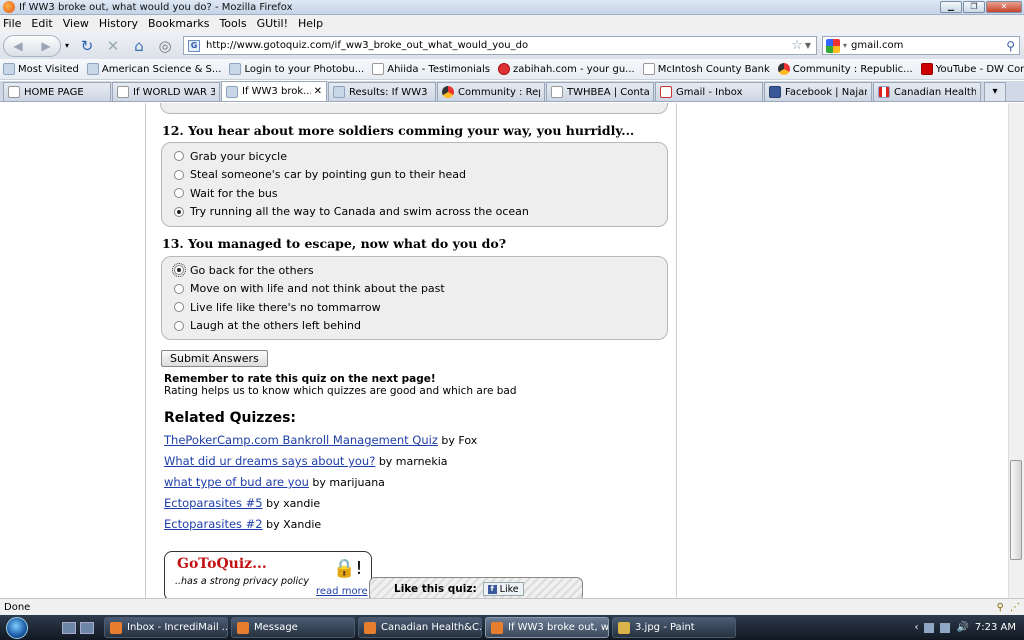 The image size is (1024, 640). I want to click on bookmark-icon, so click(235, 69).